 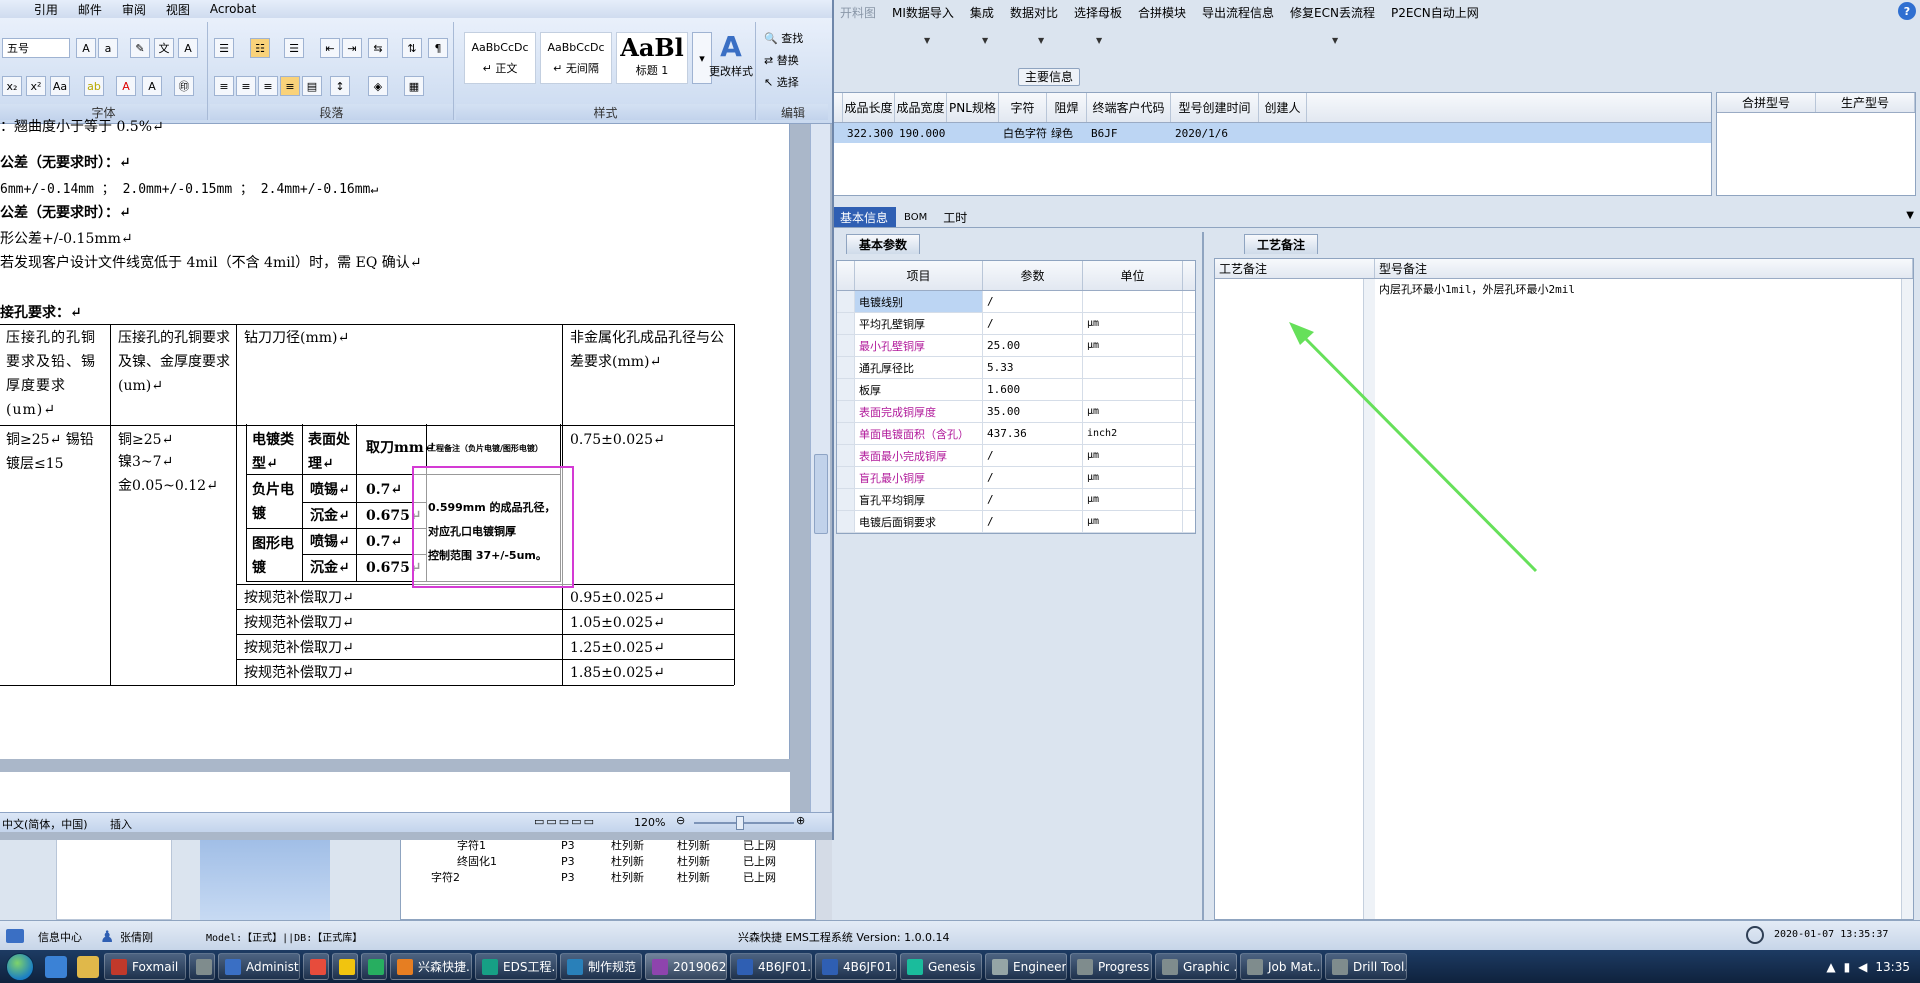 What do you see at coordinates (15, 936) in the screenshot?
I see `info-center-icon` at bounding box center [15, 936].